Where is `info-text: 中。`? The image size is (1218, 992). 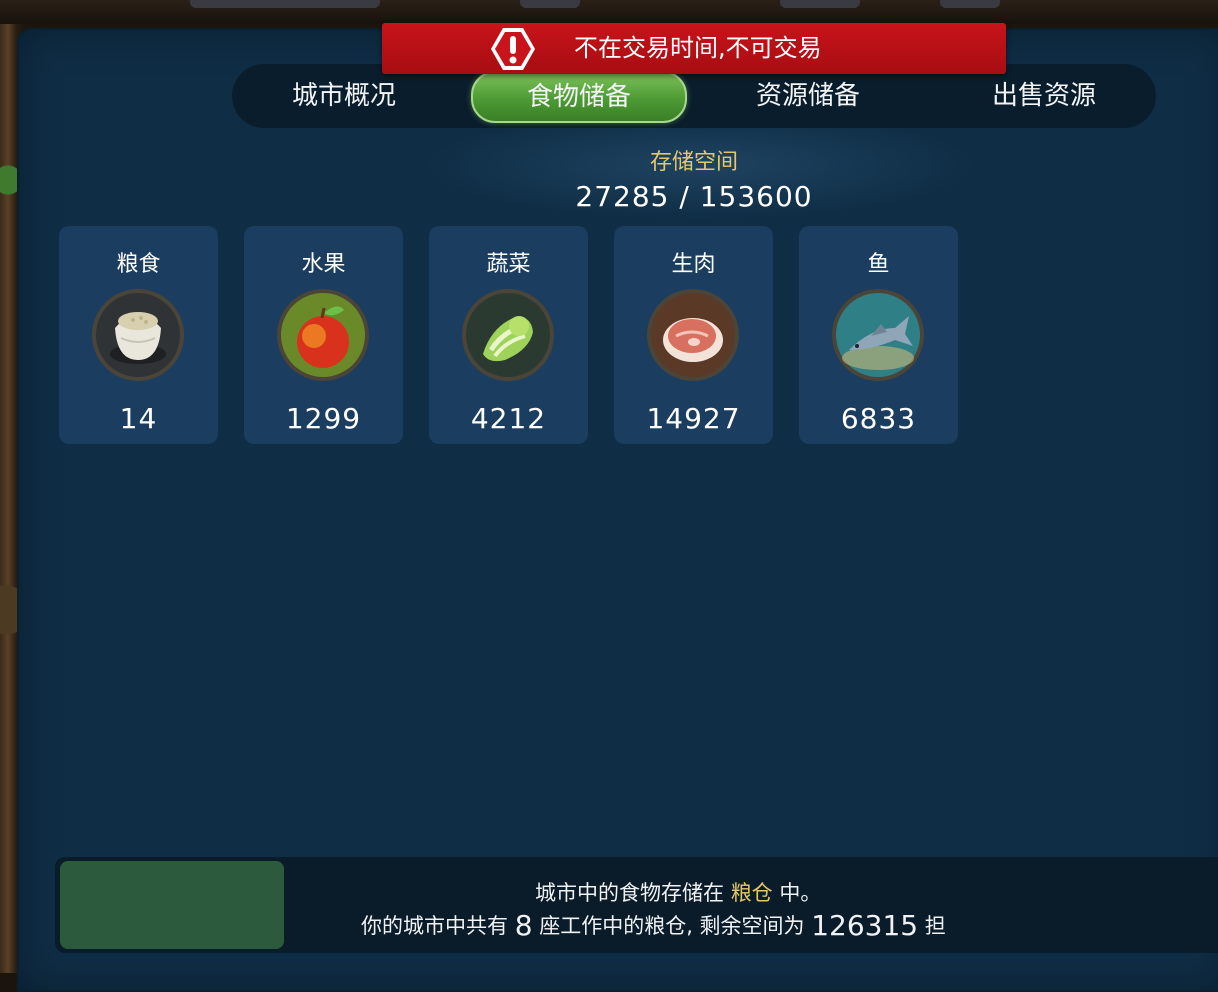
info-text: 中。 is located at coordinates (797, 893).